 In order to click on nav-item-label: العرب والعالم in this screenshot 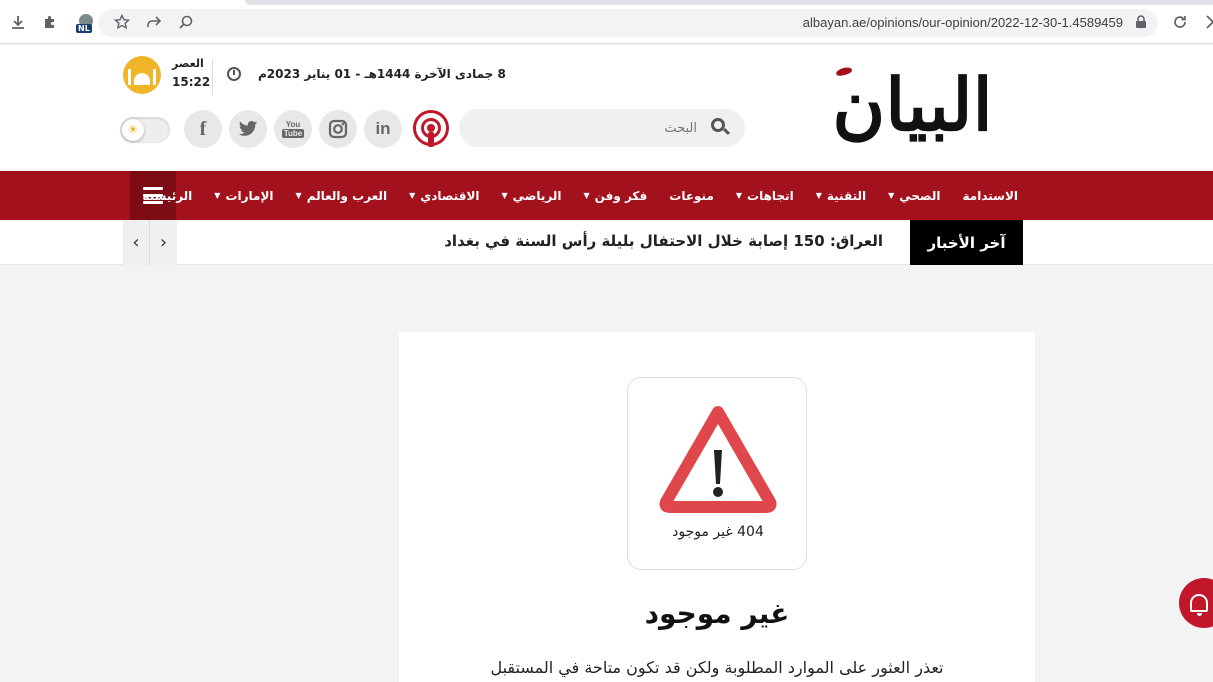, I will do `click(347, 195)`.